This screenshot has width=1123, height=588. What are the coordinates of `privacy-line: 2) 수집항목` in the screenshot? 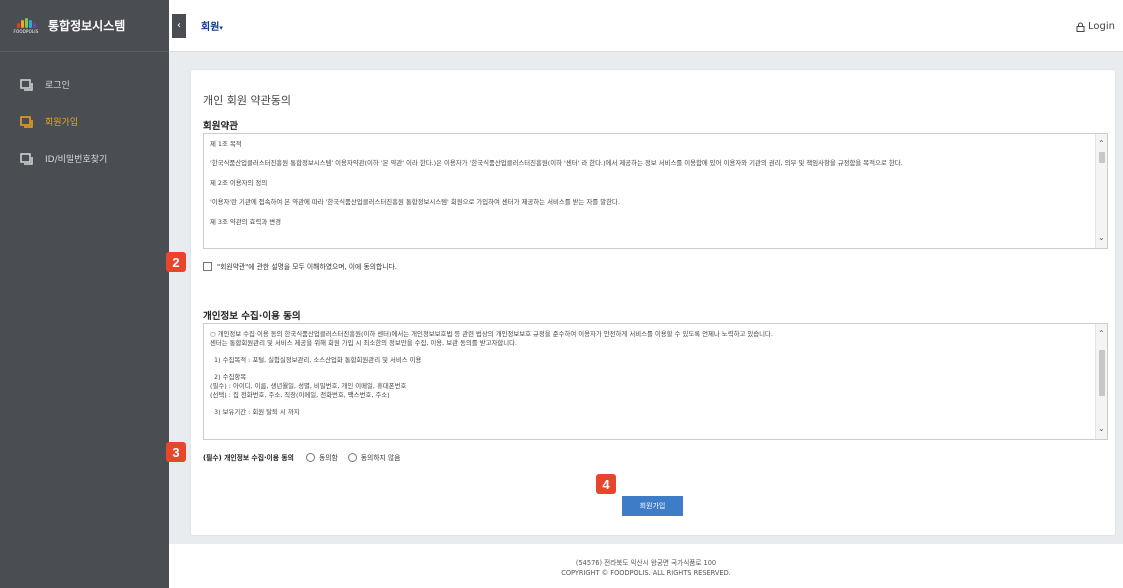 It's located at (230, 377).